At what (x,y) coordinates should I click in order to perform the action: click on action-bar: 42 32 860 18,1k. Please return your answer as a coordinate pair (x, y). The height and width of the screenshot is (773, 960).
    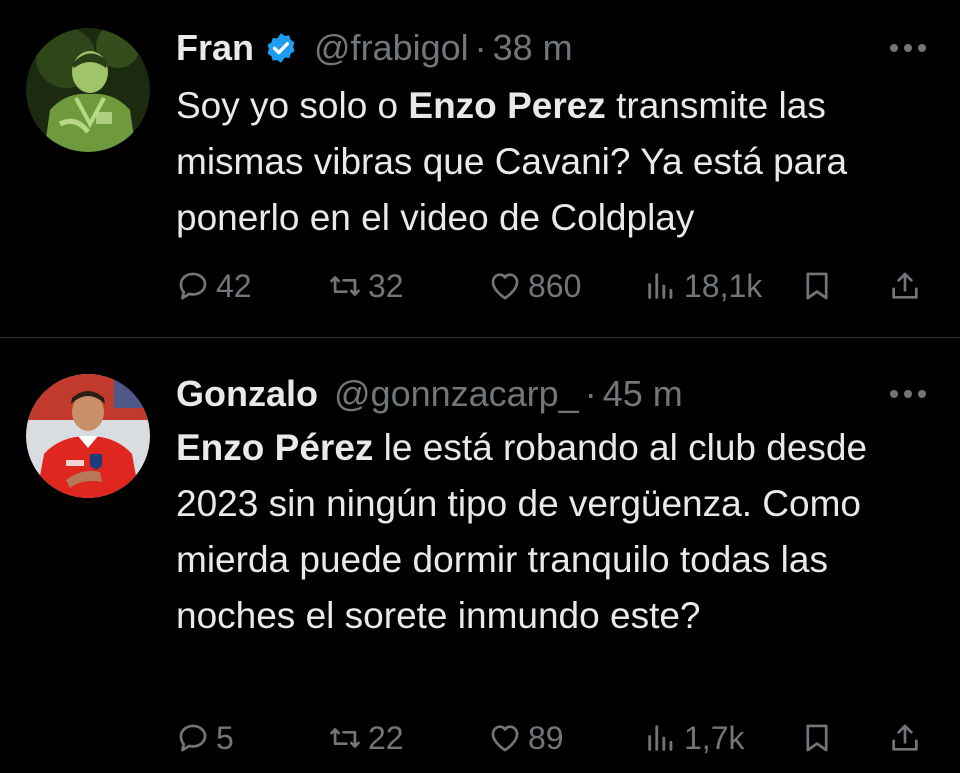
    Looking at the image, I should click on (556, 286).